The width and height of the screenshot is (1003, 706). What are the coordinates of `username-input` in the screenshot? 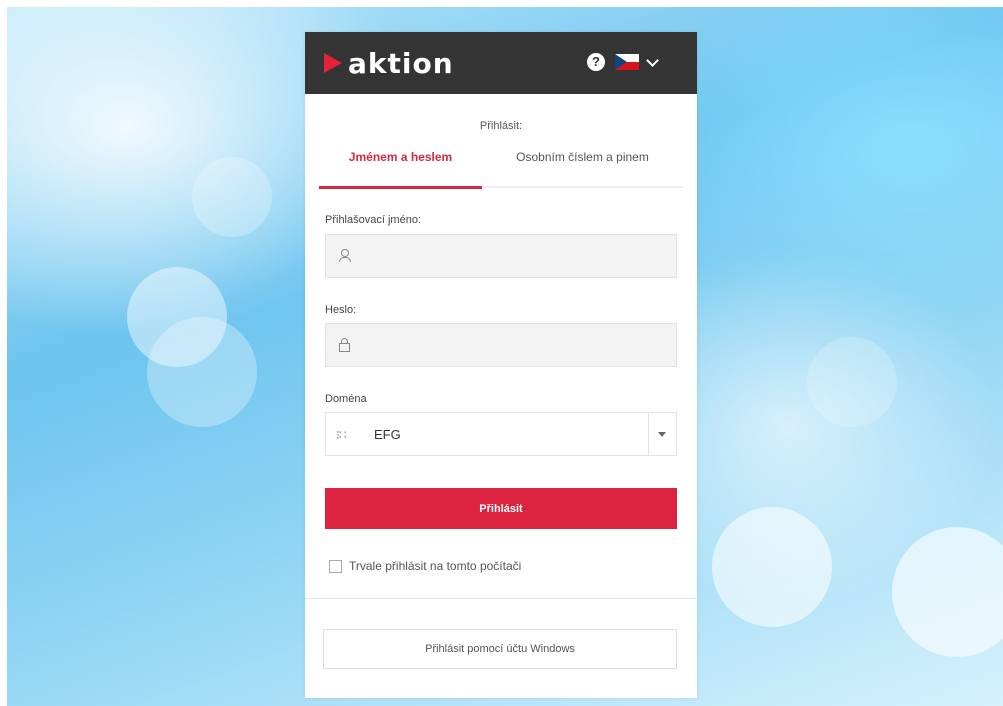 It's located at (517, 257).